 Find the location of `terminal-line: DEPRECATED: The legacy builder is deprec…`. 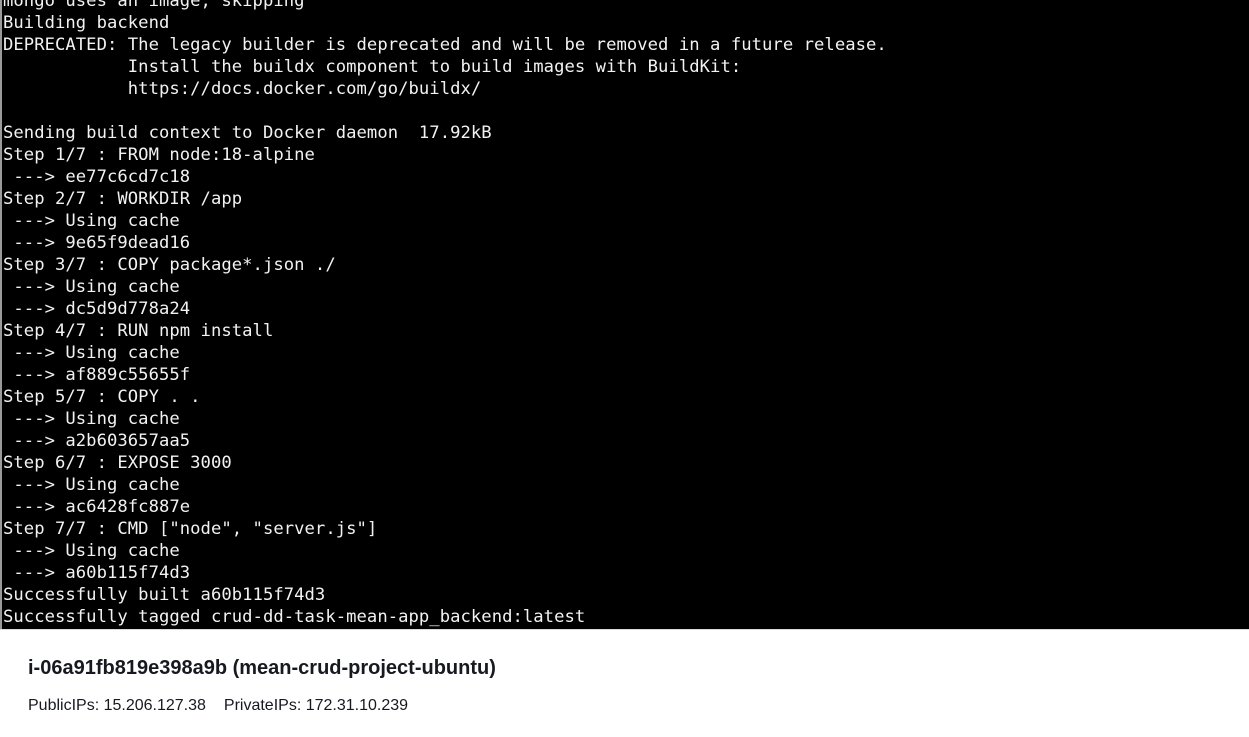

terminal-line: DEPRECATED: The legacy builder is deprec… is located at coordinates (445, 45).